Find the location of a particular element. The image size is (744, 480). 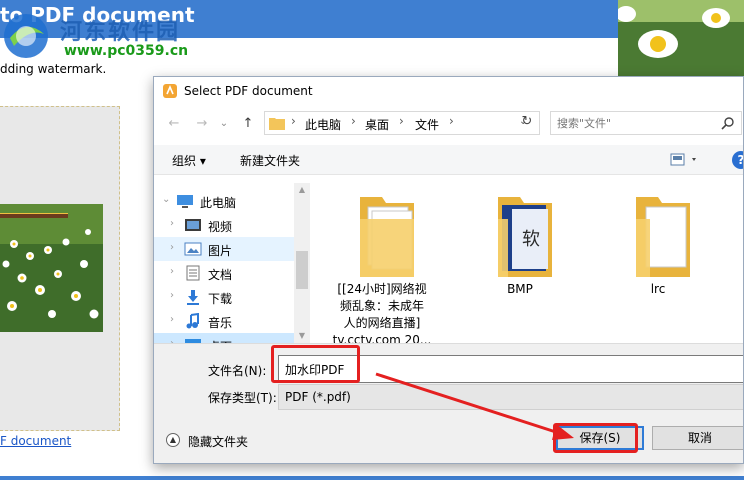

nav-scrollbar: ▲ ▼ is located at coordinates (302, 263).